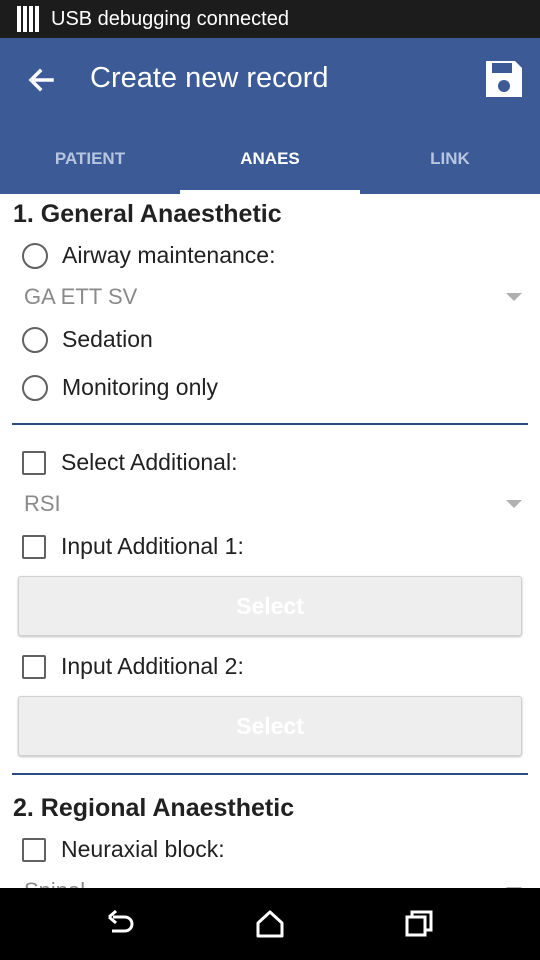 The image size is (540, 960). Describe the element at coordinates (152, 666) in the screenshot. I see `checkbox-label: Input Additional 2:` at that location.